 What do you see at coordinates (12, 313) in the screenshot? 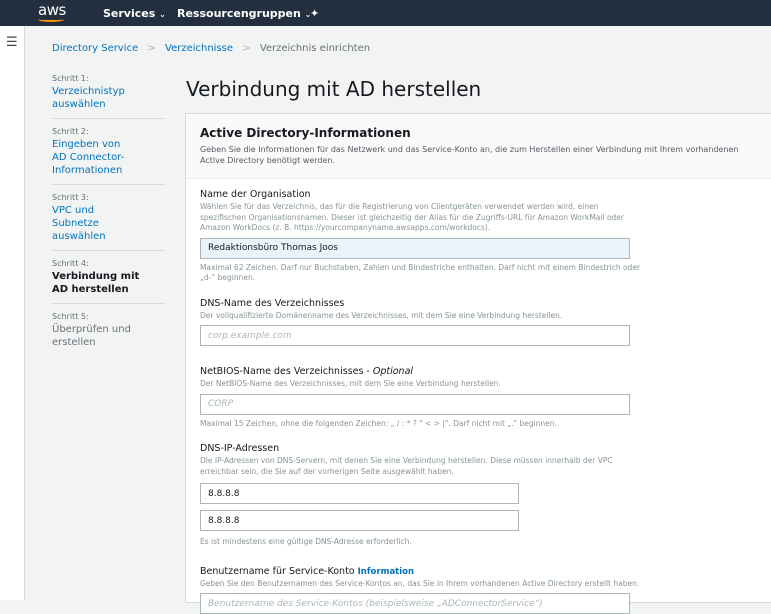
I see `side-rail: ☰` at bounding box center [12, 313].